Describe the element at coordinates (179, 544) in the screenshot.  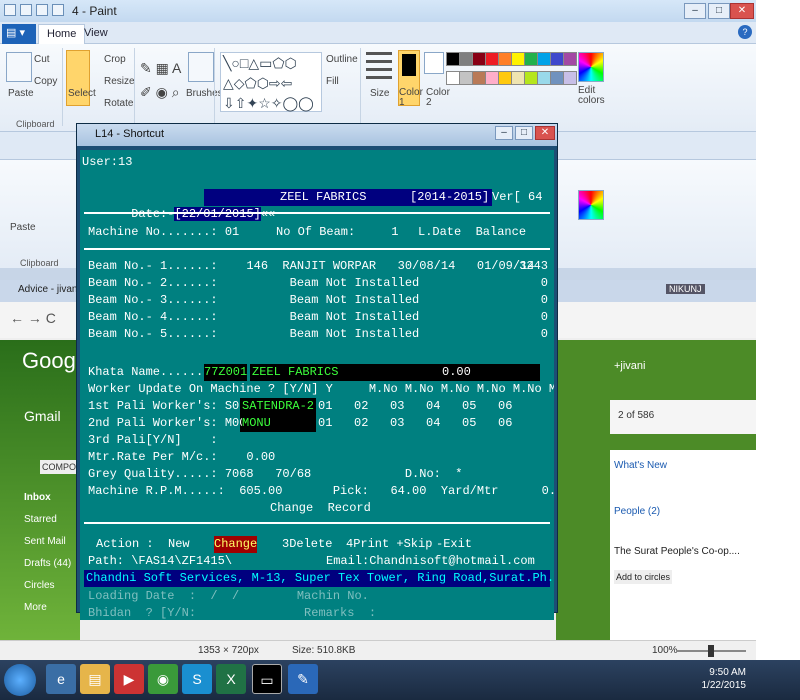
I see `action-new: New` at that location.